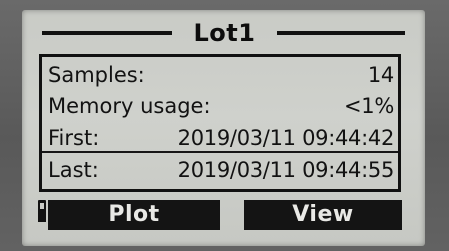 The height and width of the screenshot is (251, 449). What do you see at coordinates (323, 215) in the screenshot?
I see `view-softkey: View` at bounding box center [323, 215].